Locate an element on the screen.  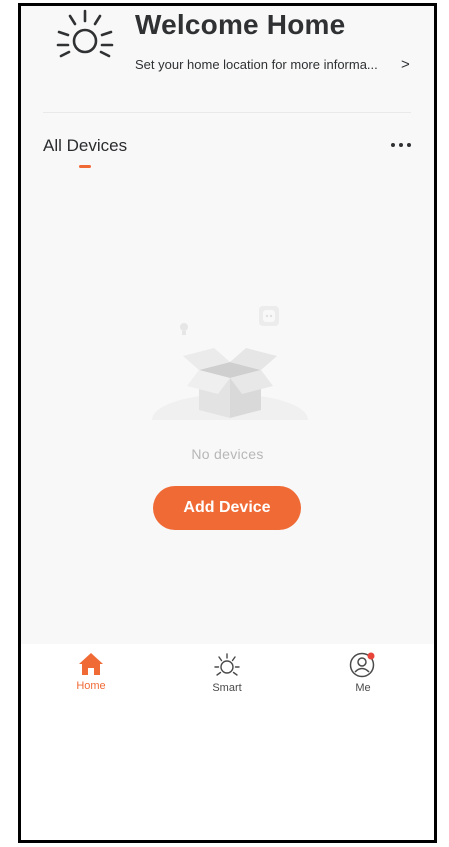
welcome-title: Welcome Home is located at coordinates (240, 24).